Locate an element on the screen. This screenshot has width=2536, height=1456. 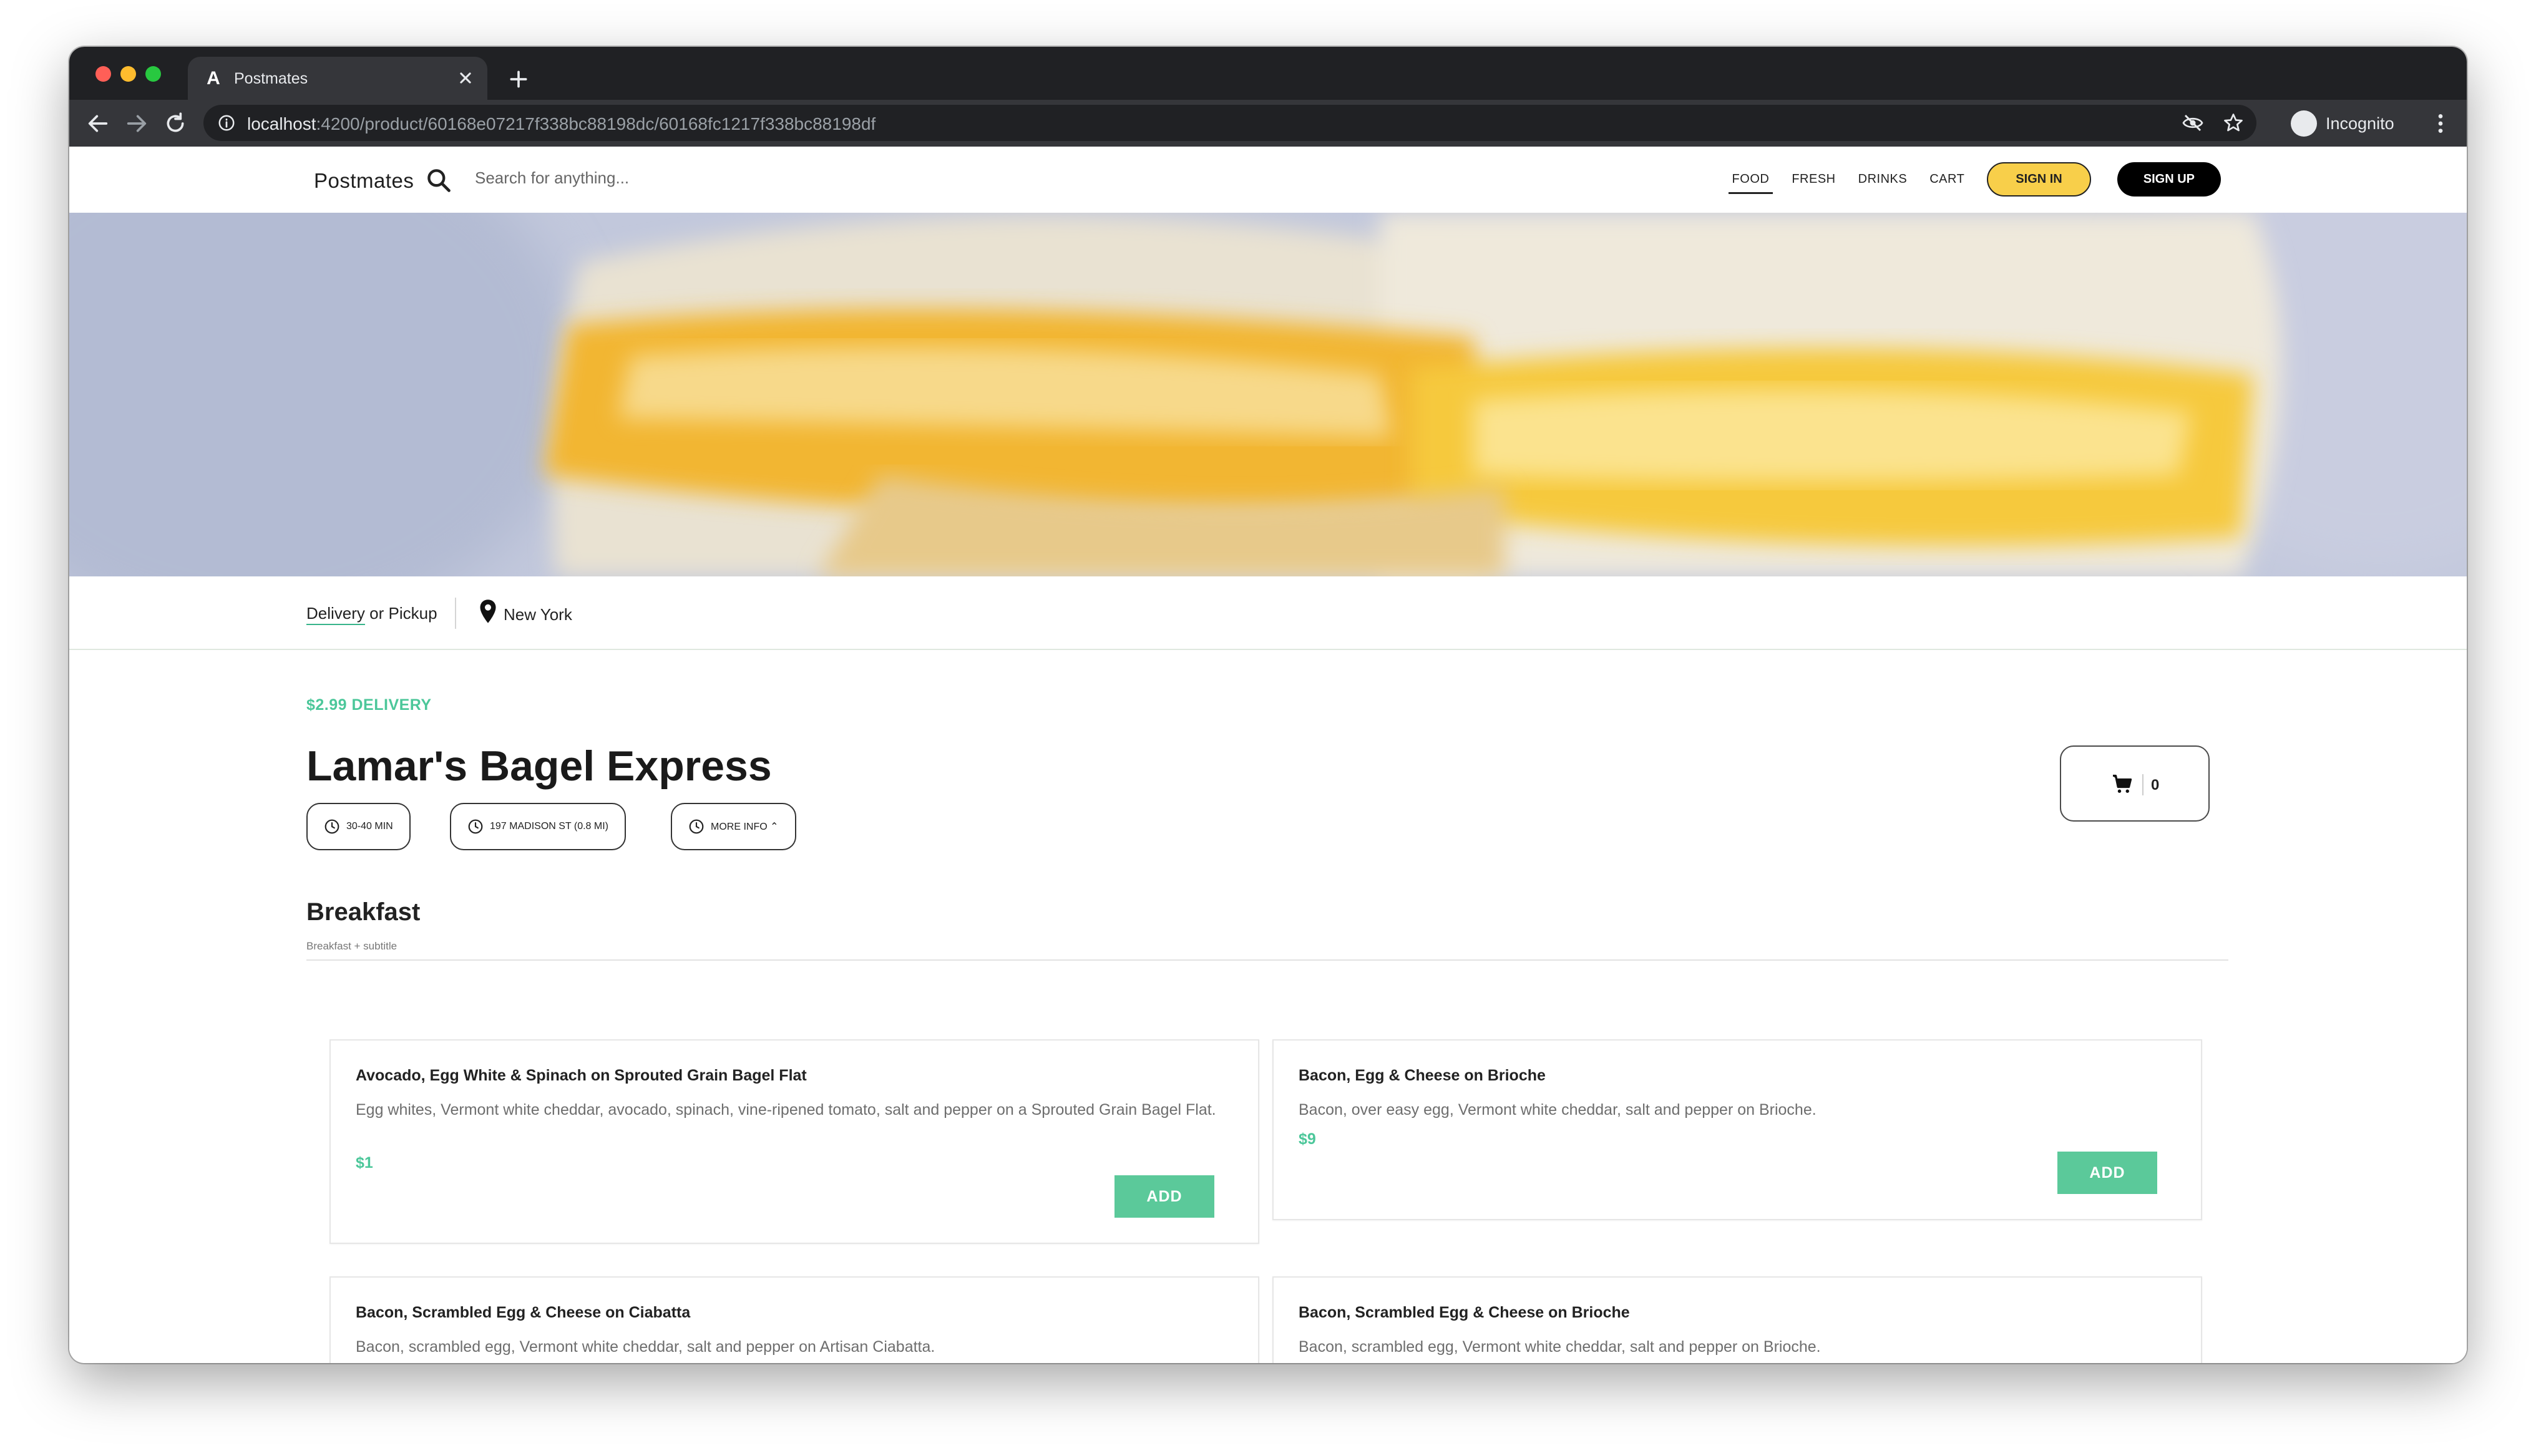
close-tab-icon is located at coordinates (465, 78).